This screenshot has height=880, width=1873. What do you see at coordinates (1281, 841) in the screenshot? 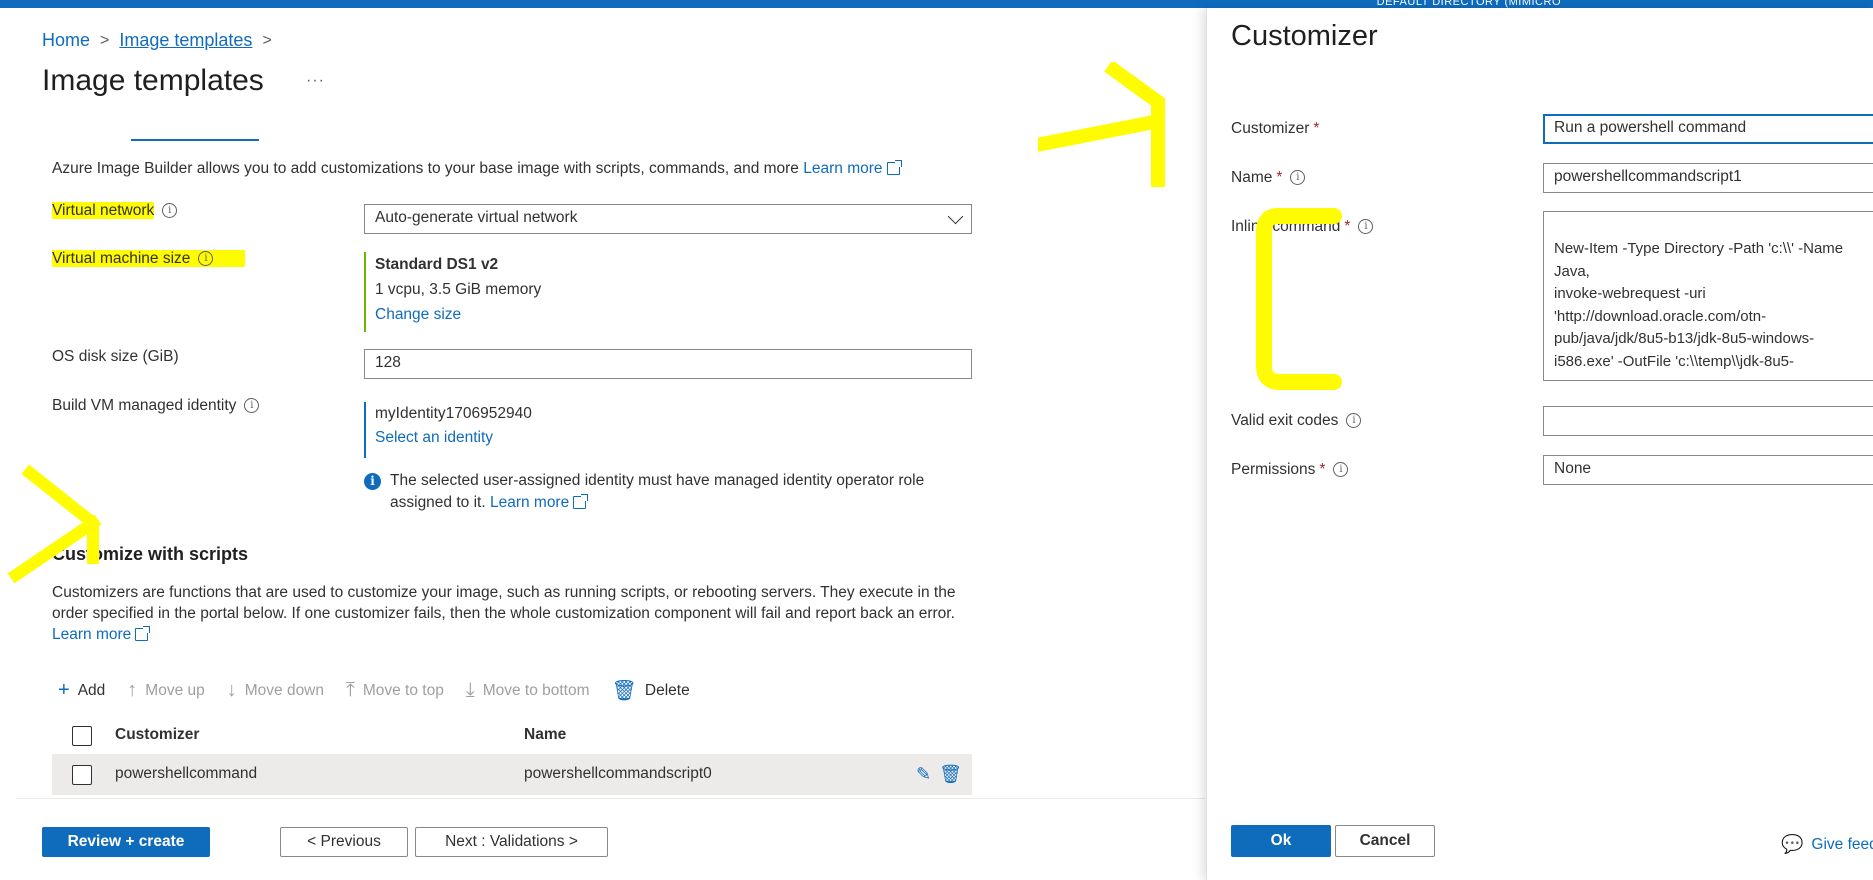
I see `ok-button: Ok` at bounding box center [1281, 841].